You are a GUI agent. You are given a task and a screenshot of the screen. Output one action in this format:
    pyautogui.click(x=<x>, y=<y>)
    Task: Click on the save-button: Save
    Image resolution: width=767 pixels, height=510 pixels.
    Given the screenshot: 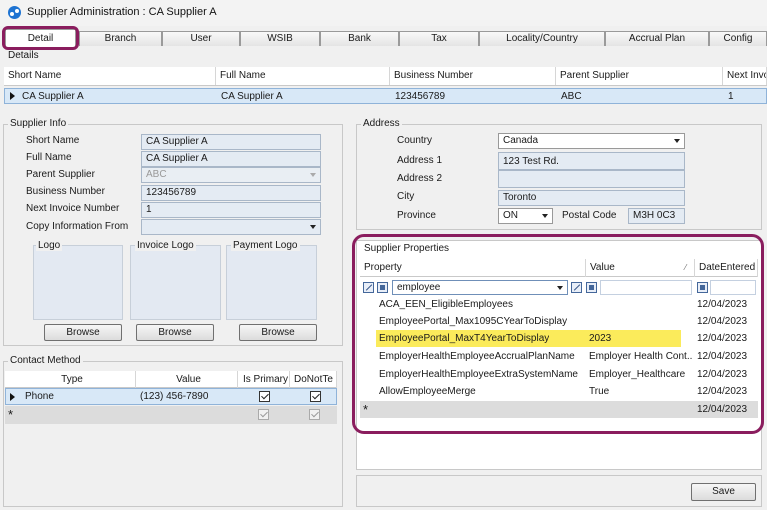 What is the action you would take?
    pyautogui.click(x=723, y=492)
    